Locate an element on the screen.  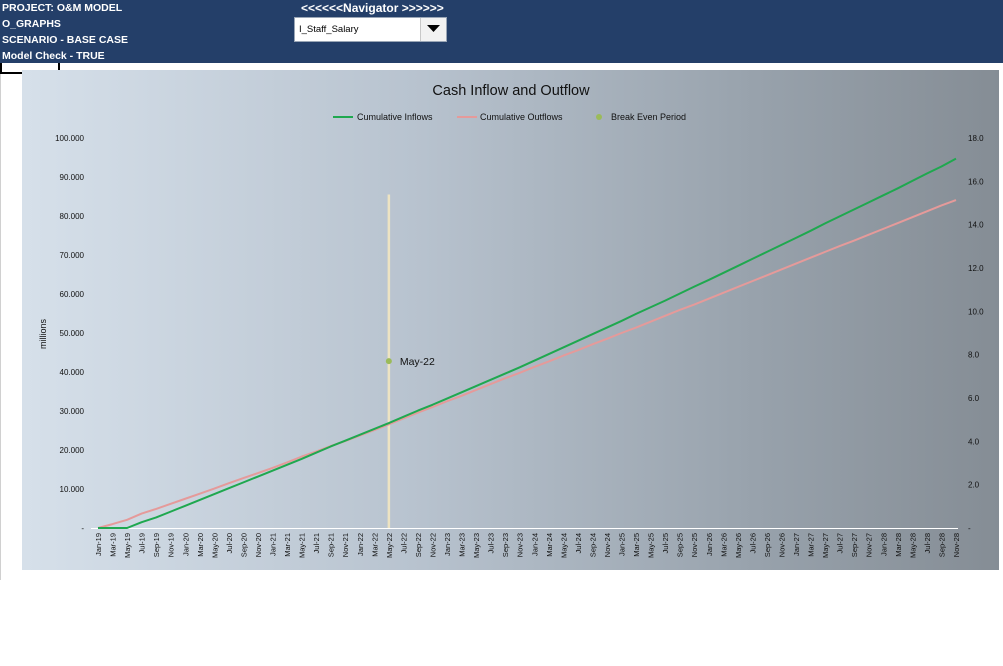
break-even-marker: May-22 is located at coordinates (410, 361).